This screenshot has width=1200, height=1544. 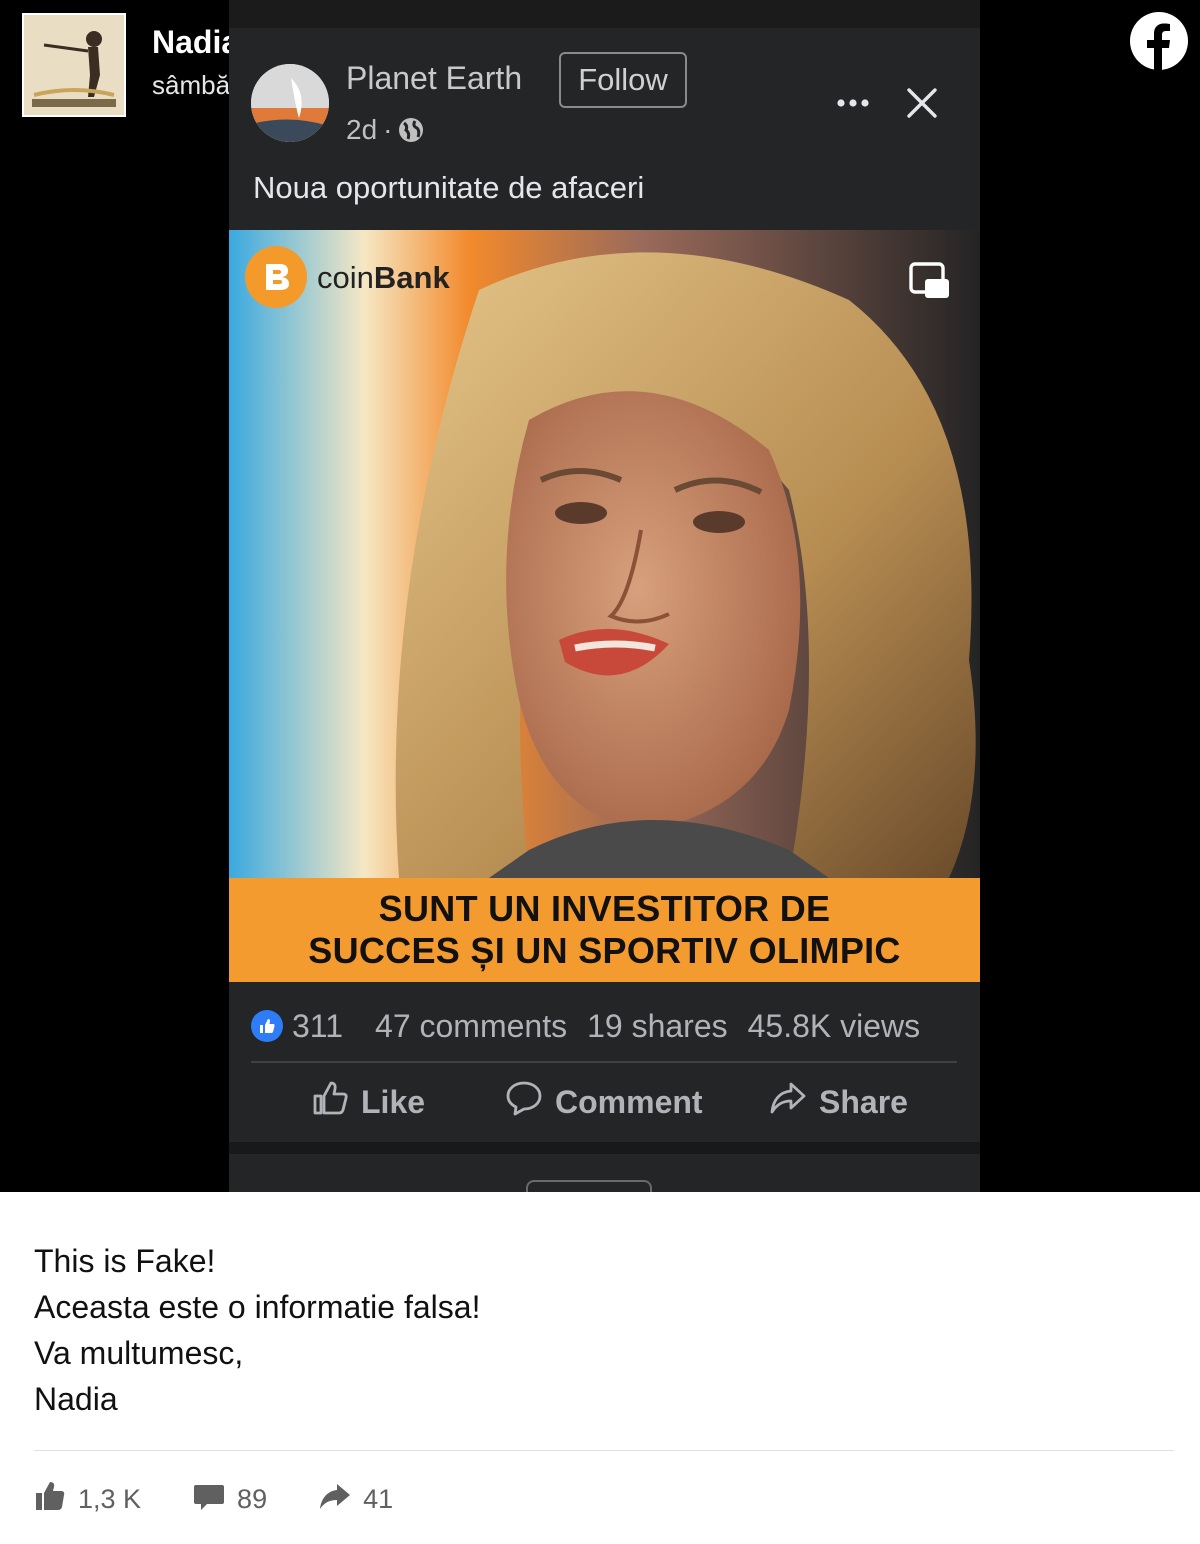 What do you see at coordinates (449, 187) in the screenshot?
I see `post-caption: Noua oportunitate de afaceri` at bounding box center [449, 187].